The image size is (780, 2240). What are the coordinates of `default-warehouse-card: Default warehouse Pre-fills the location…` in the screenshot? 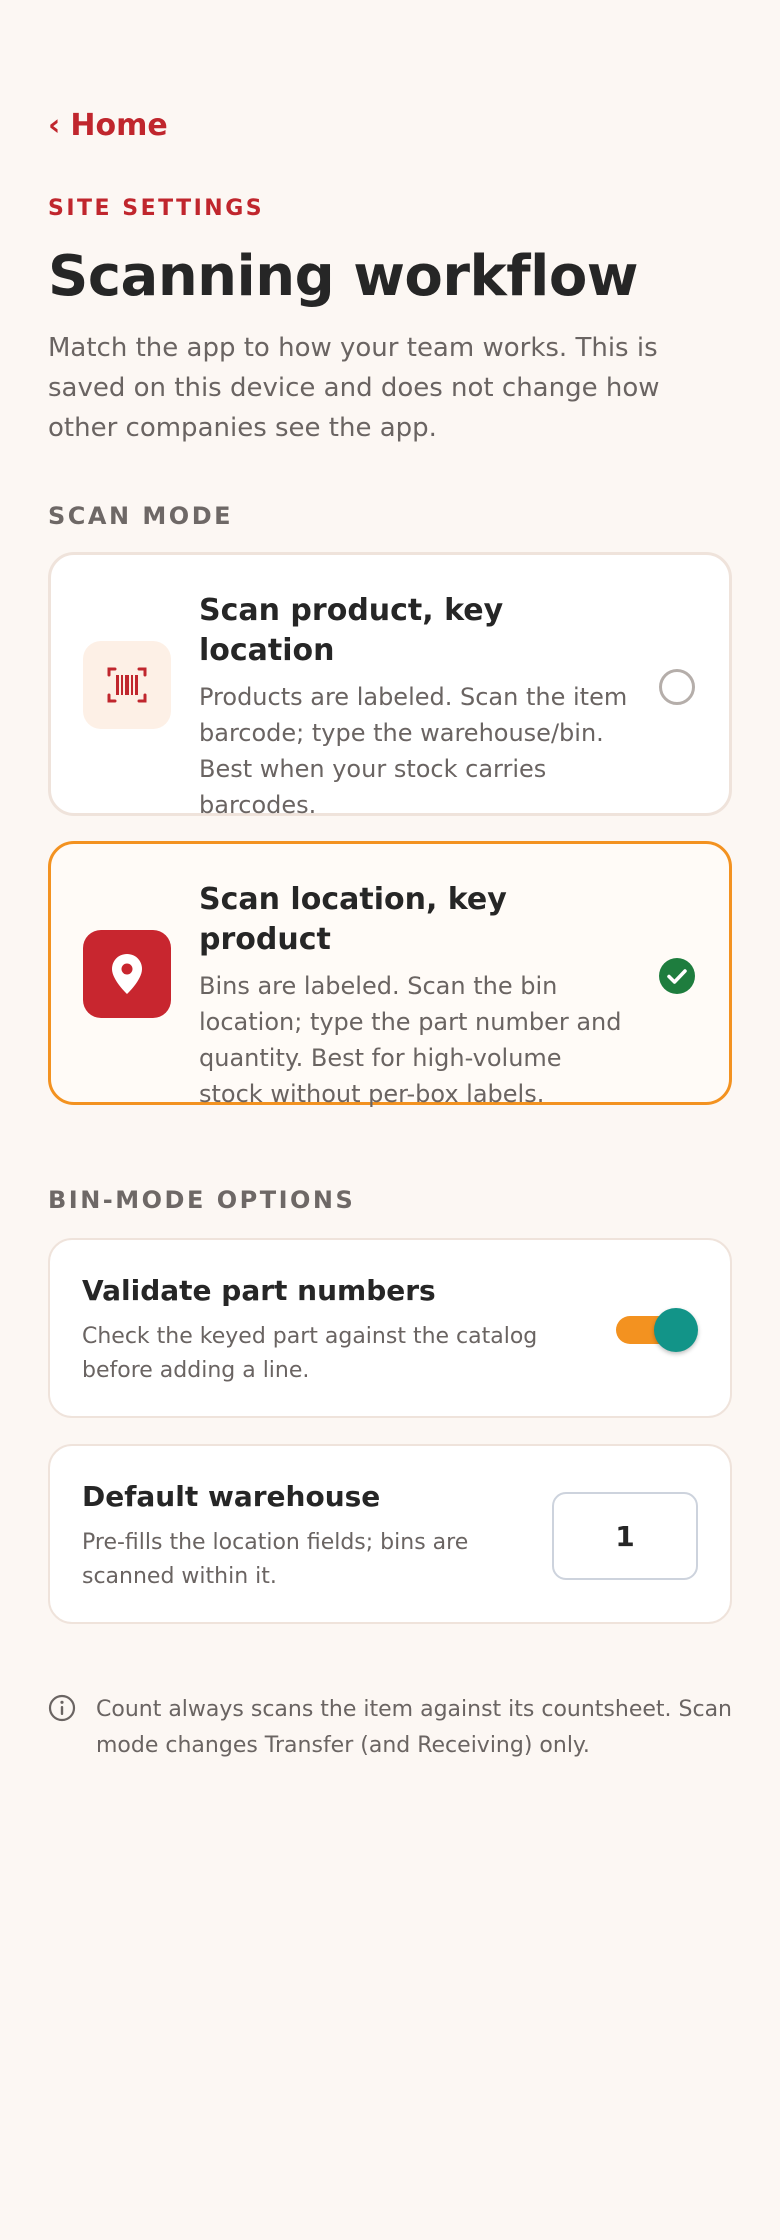 It's located at (390, 1534).